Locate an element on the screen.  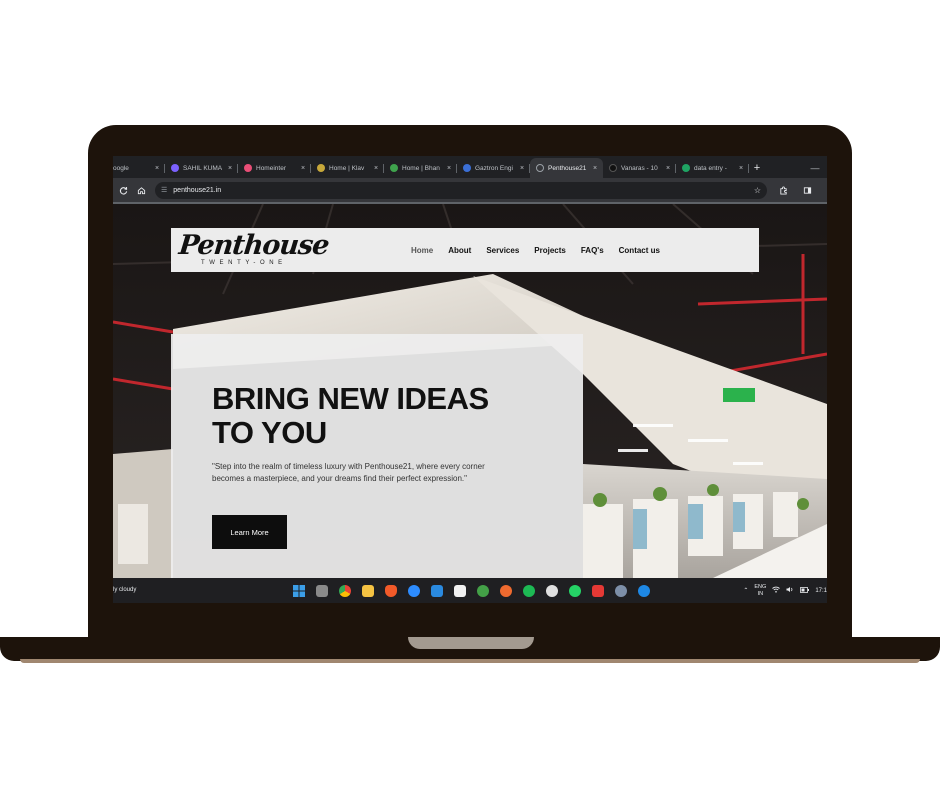
weather-widget: ly cloudy is located at coordinates (124, 590).